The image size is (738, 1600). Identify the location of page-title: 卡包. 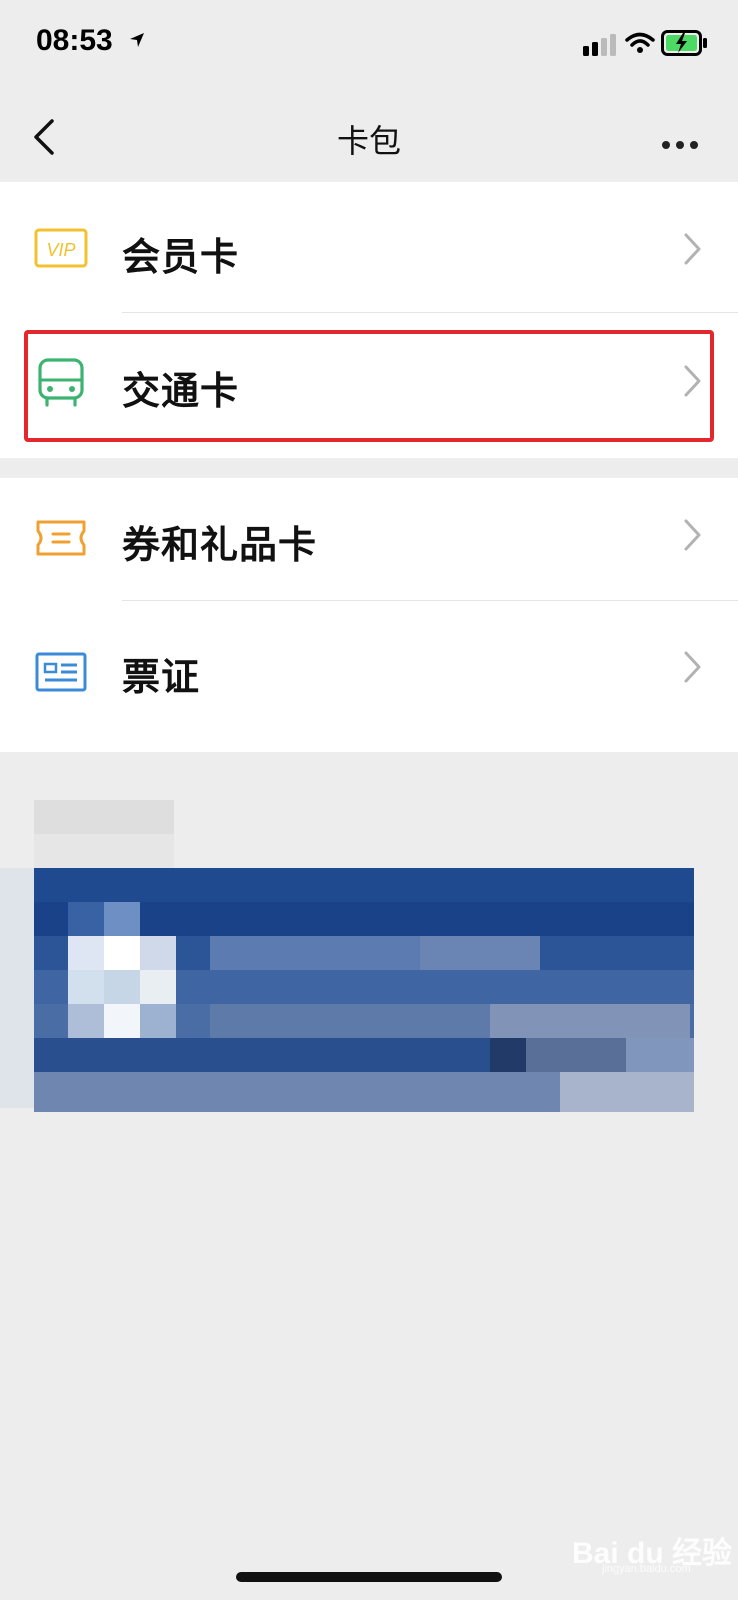
(368, 141).